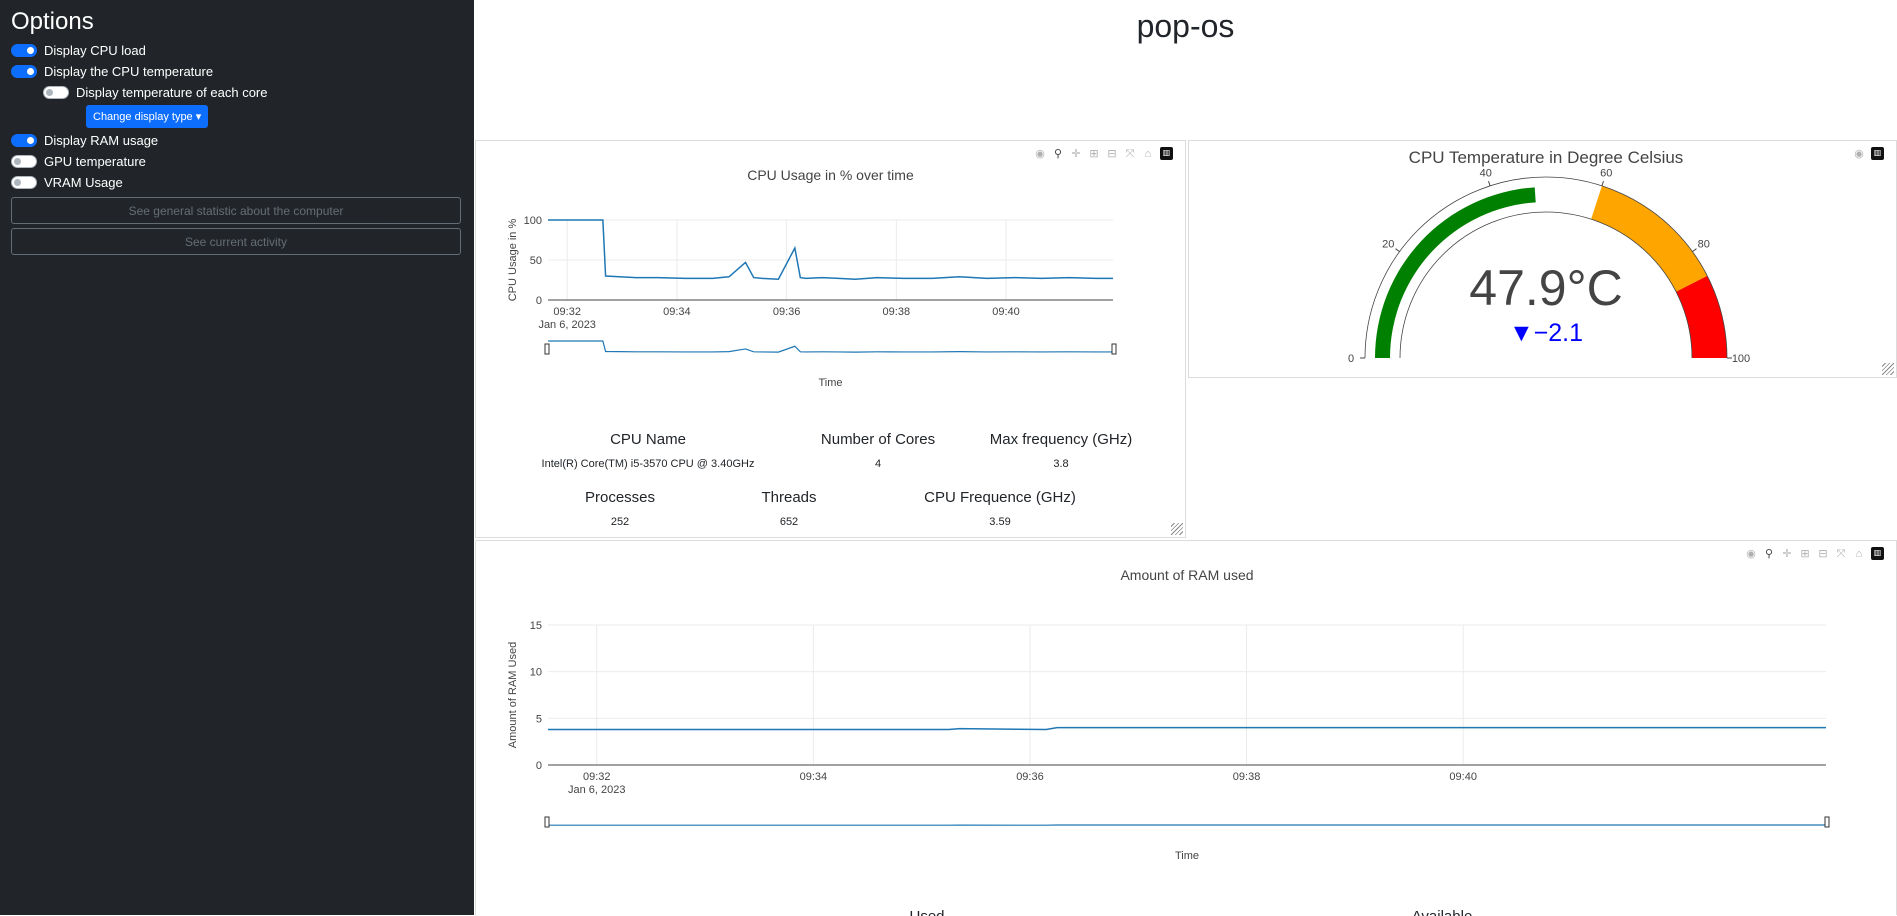 Image resolution: width=1897 pixels, height=916 pixels. I want to click on cpu-y-tick-label: 0, so click(539, 301).